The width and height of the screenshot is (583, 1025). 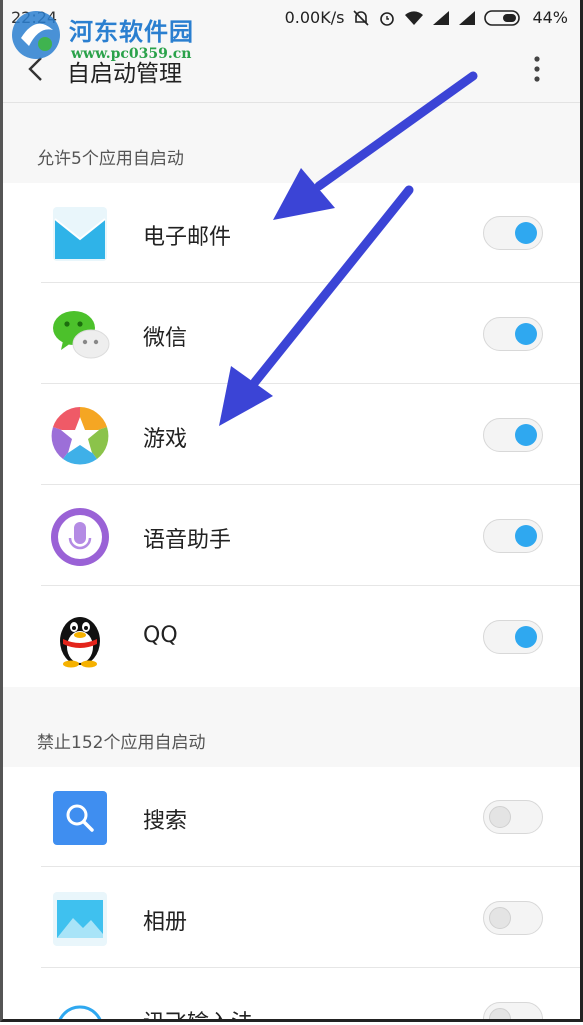 What do you see at coordinates (361, 17) in the screenshot?
I see `mute-bell-icon` at bounding box center [361, 17].